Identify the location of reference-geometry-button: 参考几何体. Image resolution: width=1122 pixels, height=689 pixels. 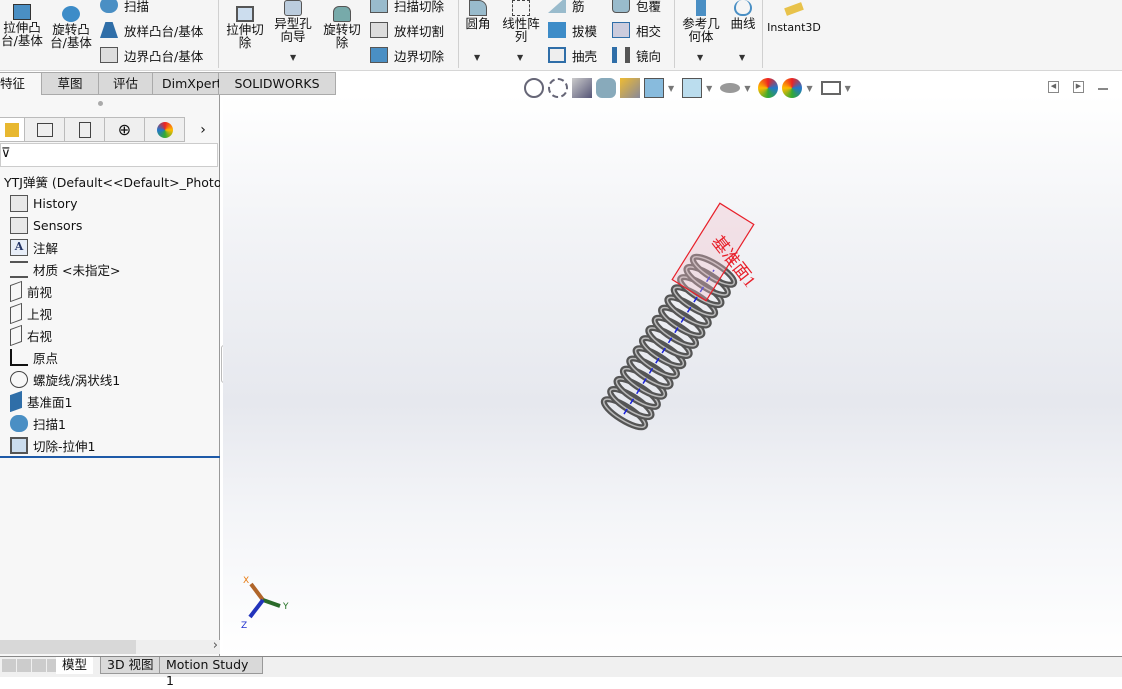
(701, 21).